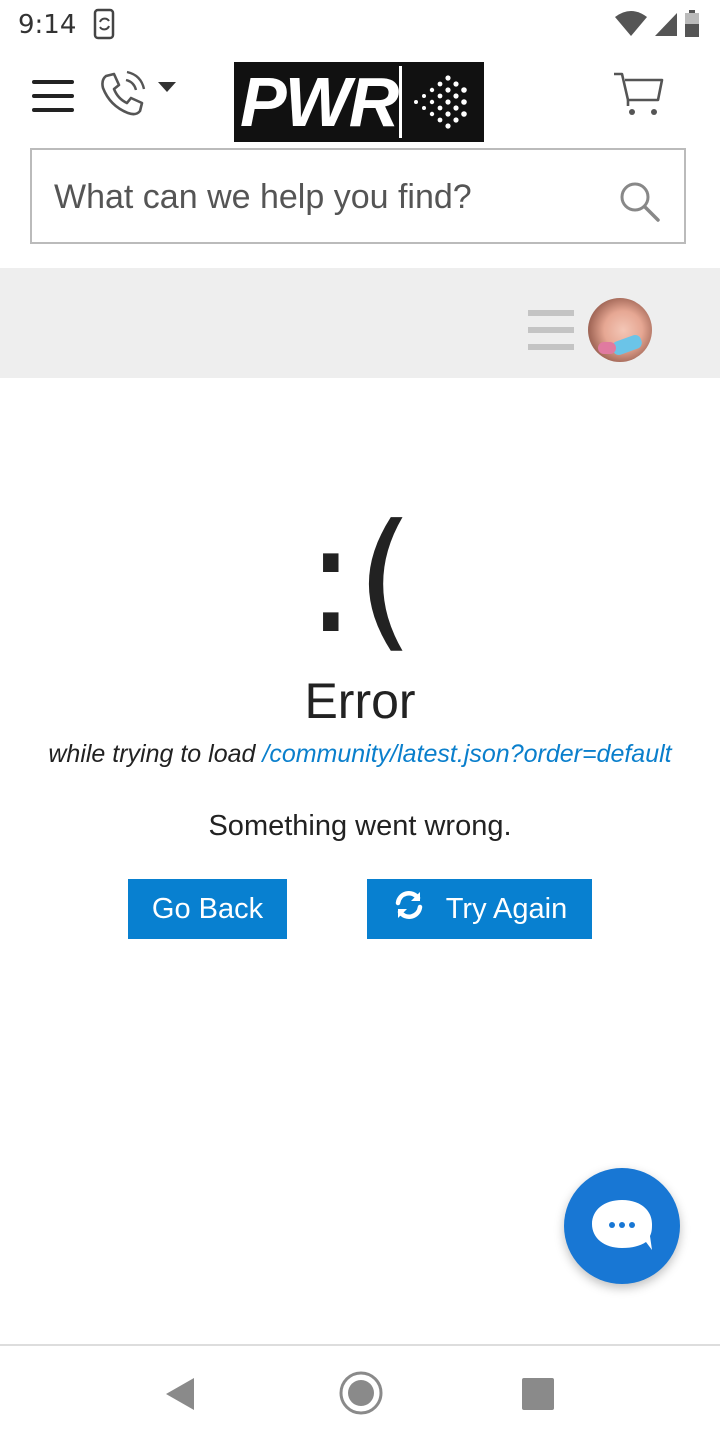 The height and width of the screenshot is (1442, 720). I want to click on chat-button, so click(622, 1226).